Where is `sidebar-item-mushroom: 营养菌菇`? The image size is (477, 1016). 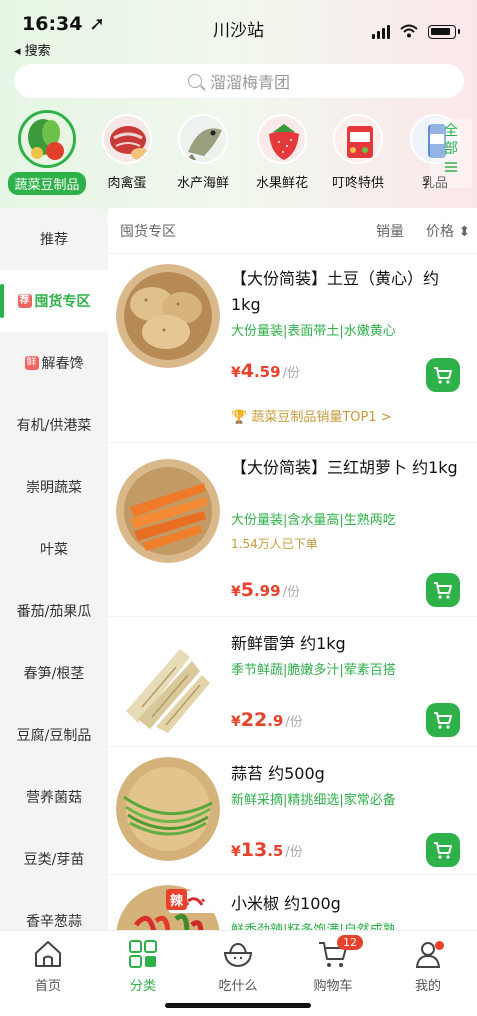 sidebar-item-mushroom: 营养菌菇 is located at coordinates (54, 797).